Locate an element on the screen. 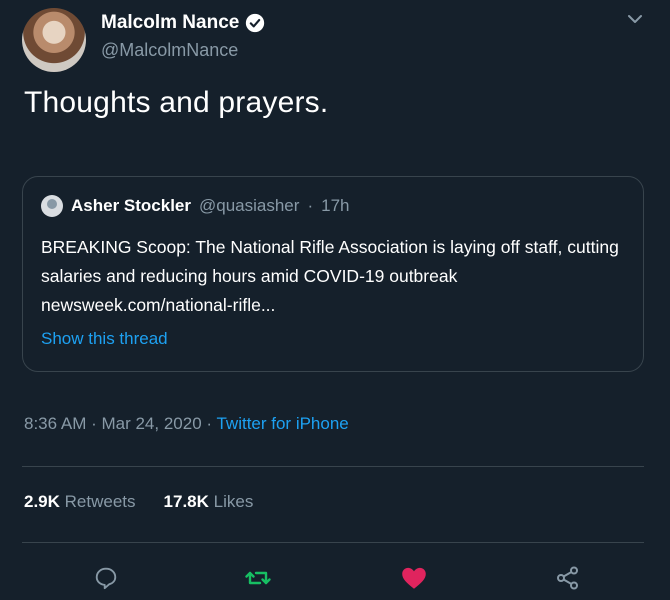 Image resolution: width=670 pixels, height=600 pixels. tweet-source-link: Twitter for iPhone is located at coordinates (282, 423).